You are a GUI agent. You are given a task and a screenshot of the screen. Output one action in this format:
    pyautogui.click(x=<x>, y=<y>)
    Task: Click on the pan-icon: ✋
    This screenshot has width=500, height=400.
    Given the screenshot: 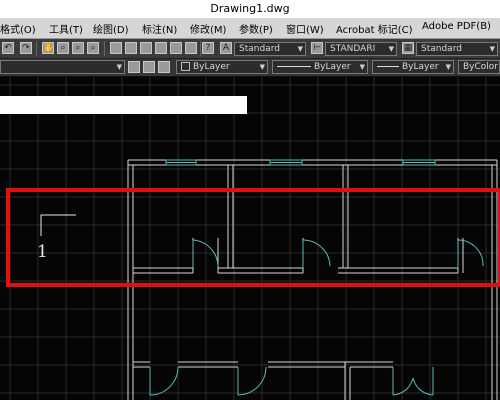 What is the action you would take?
    pyautogui.click(x=48, y=48)
    